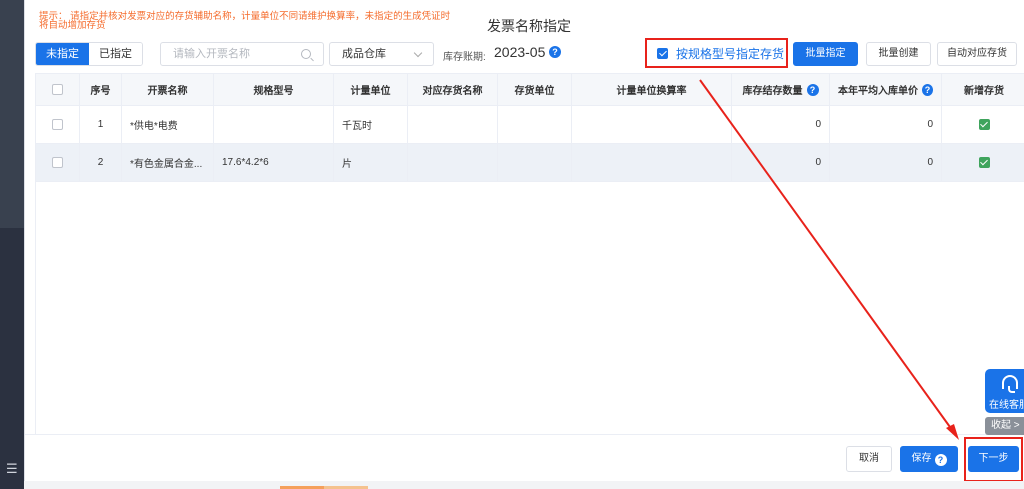 The height and width of the screenshot is (489, 1024). What do you see at coordinates (418, 53) in the screenshot?
I see `chevron-down-icon` at bounding box center [418, 53].